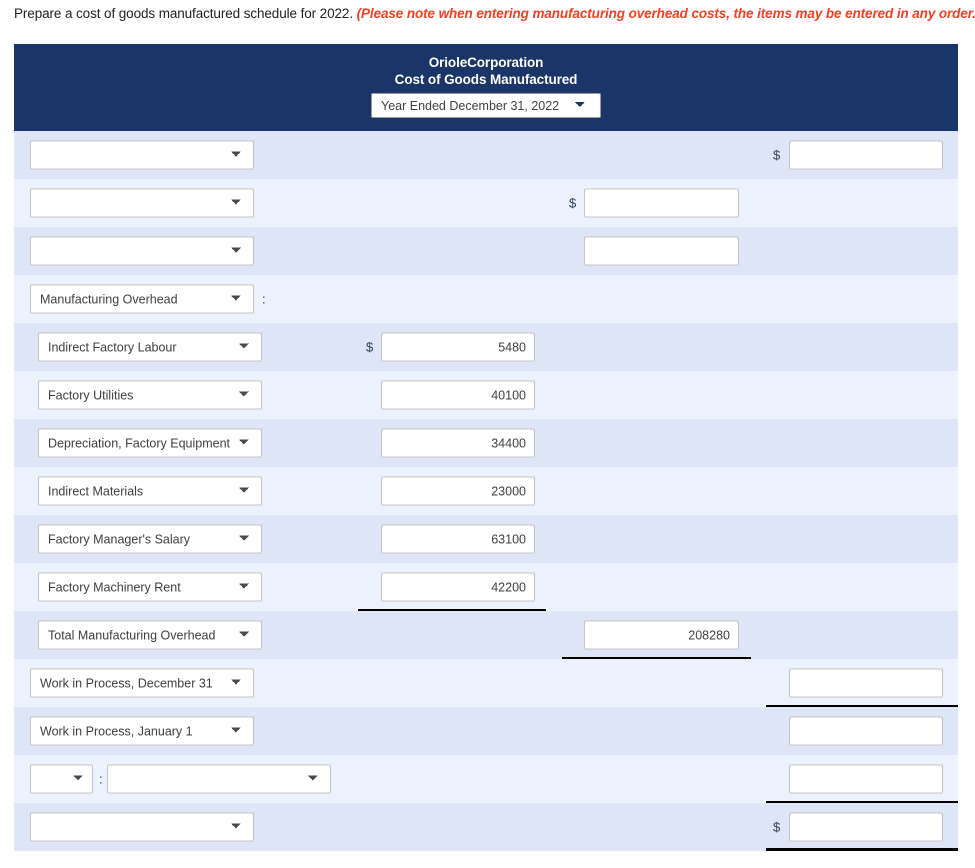 This screenshot has width=975, height=868. Describe the element at coordinates (61, 779) in the screenshot. I see `row-prefix-select` at that location.